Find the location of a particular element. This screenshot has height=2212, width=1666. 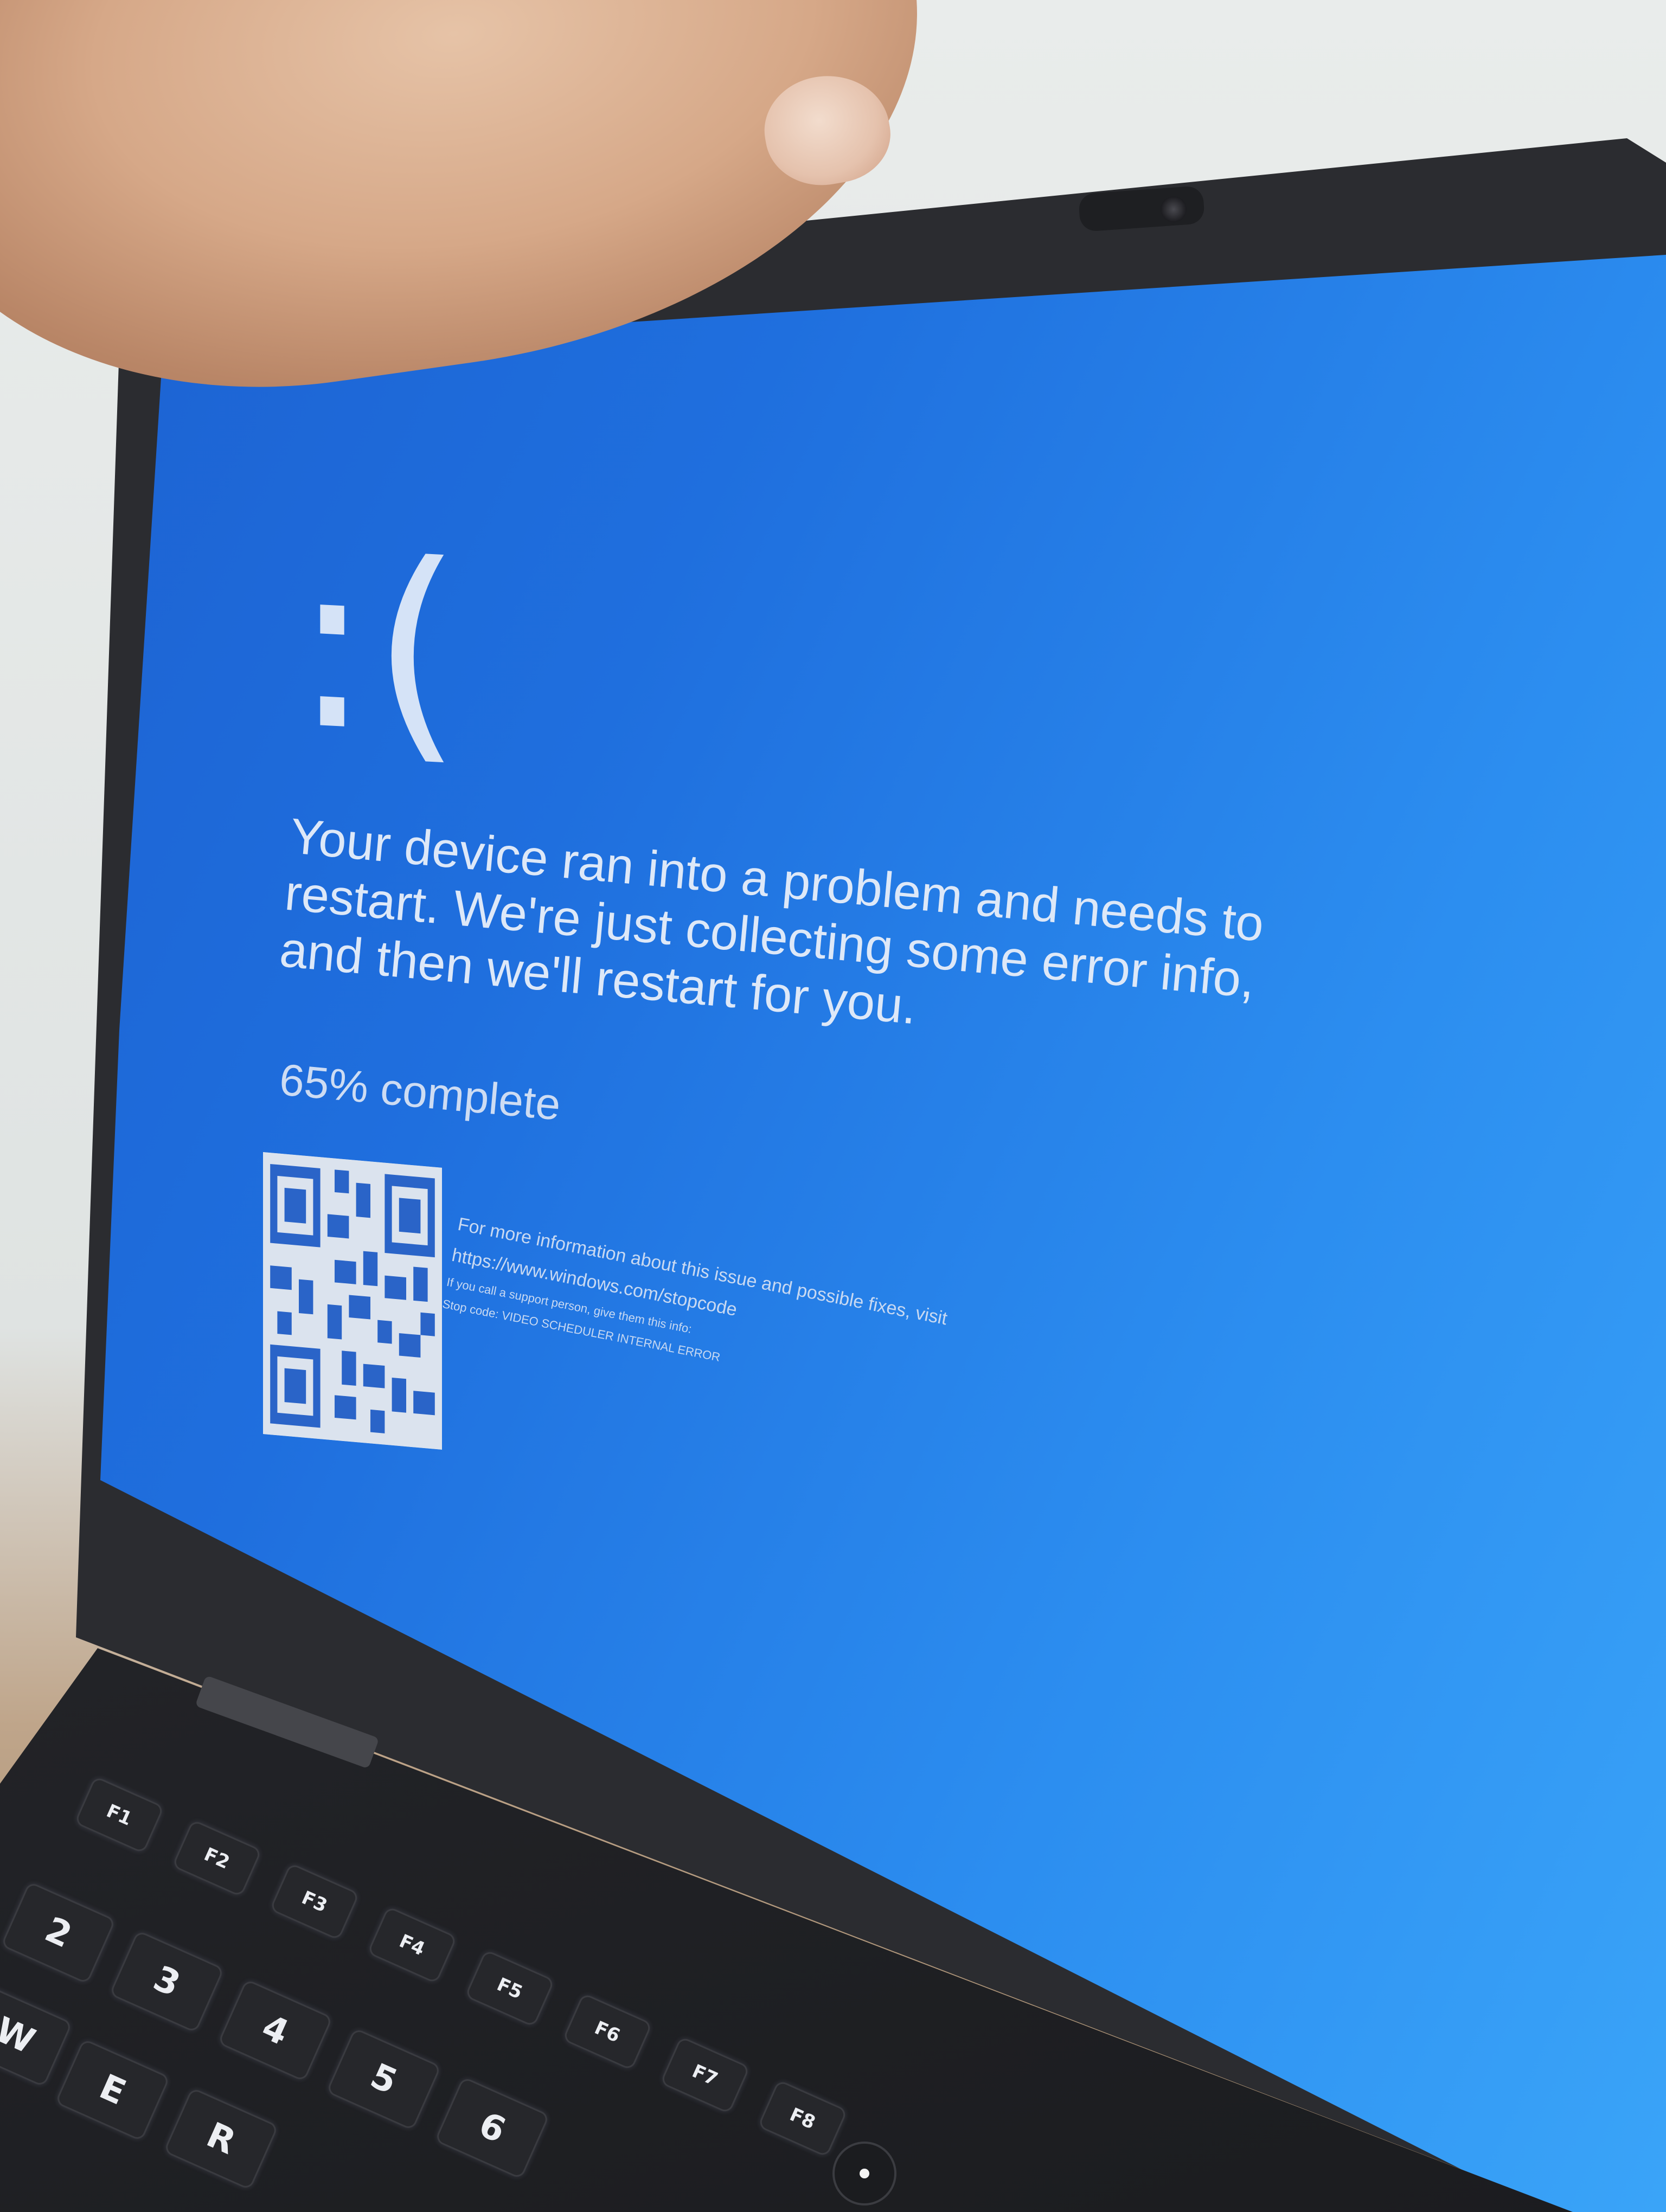

key-3: 3 is located at coordinates (167, 1981).